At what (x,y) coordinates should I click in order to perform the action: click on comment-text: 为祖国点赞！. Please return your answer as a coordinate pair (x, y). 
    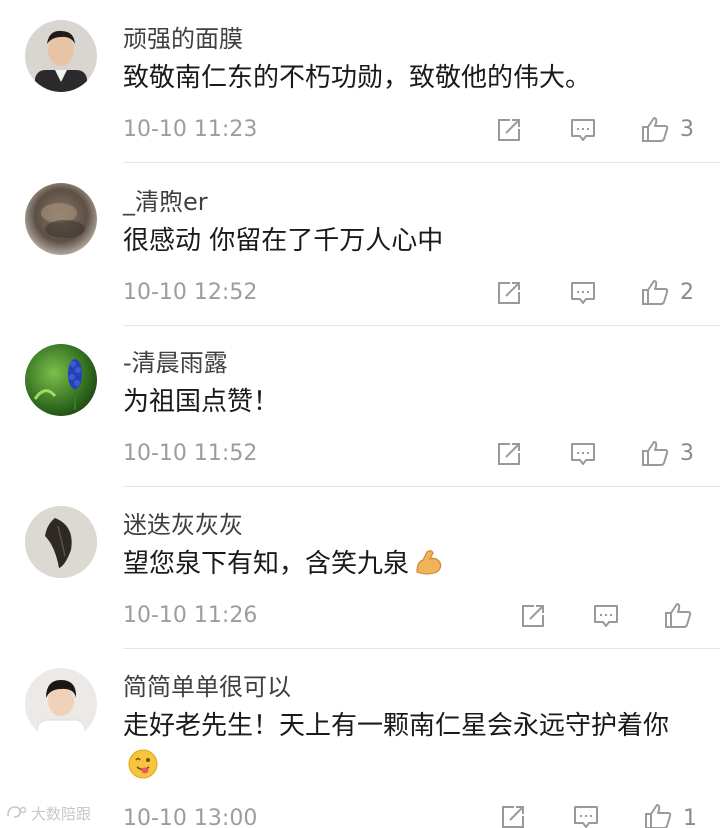
    Looking at the image, I should click on (201, 402).